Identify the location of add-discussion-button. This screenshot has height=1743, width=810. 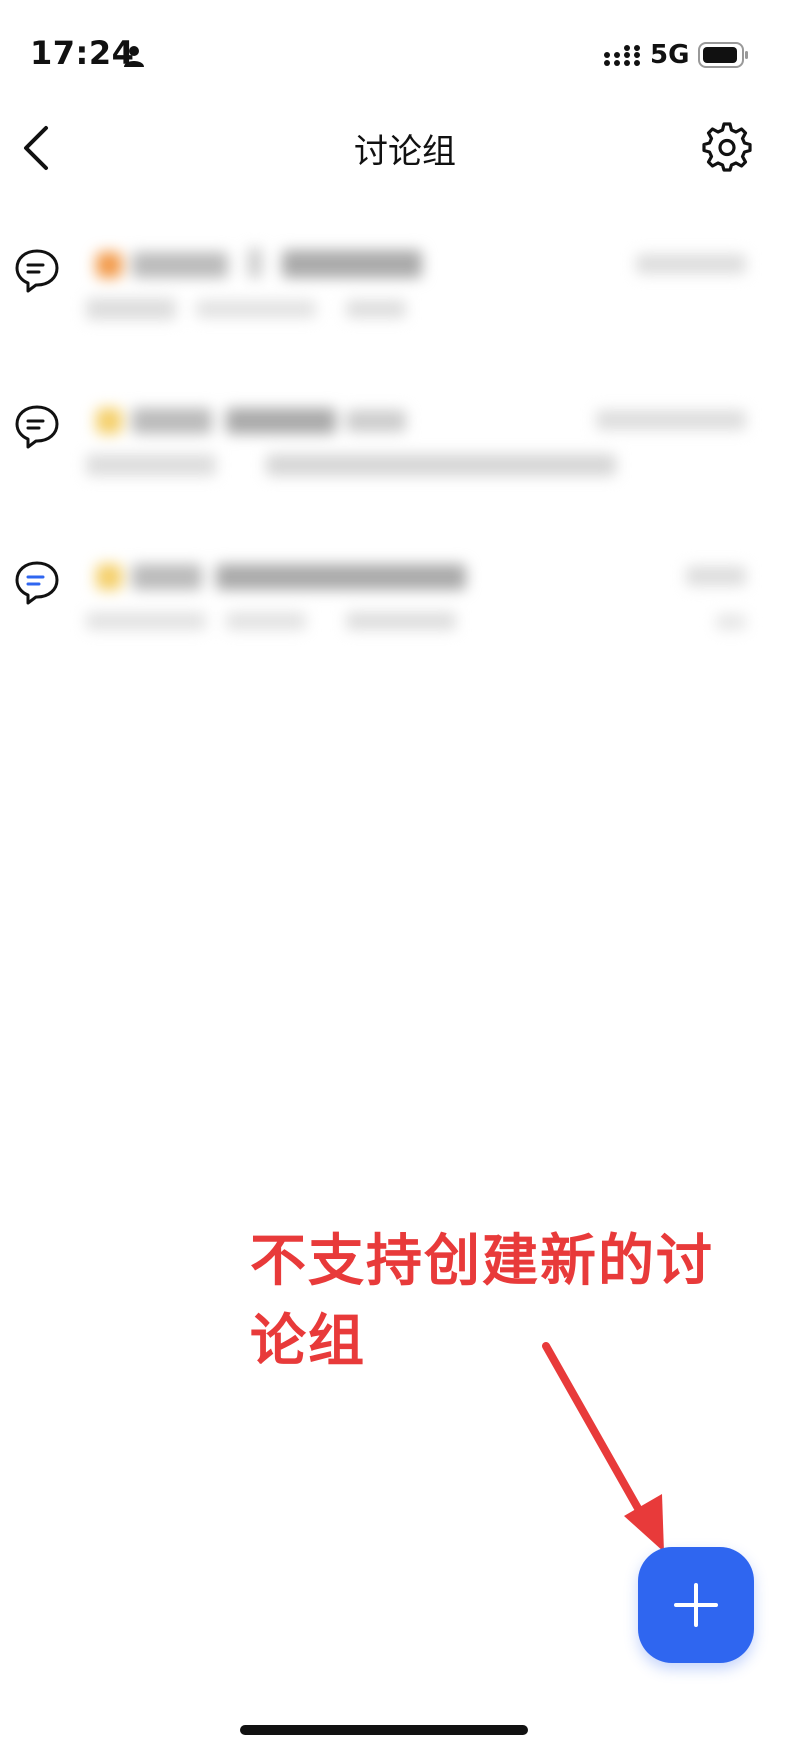
(696, 1605).